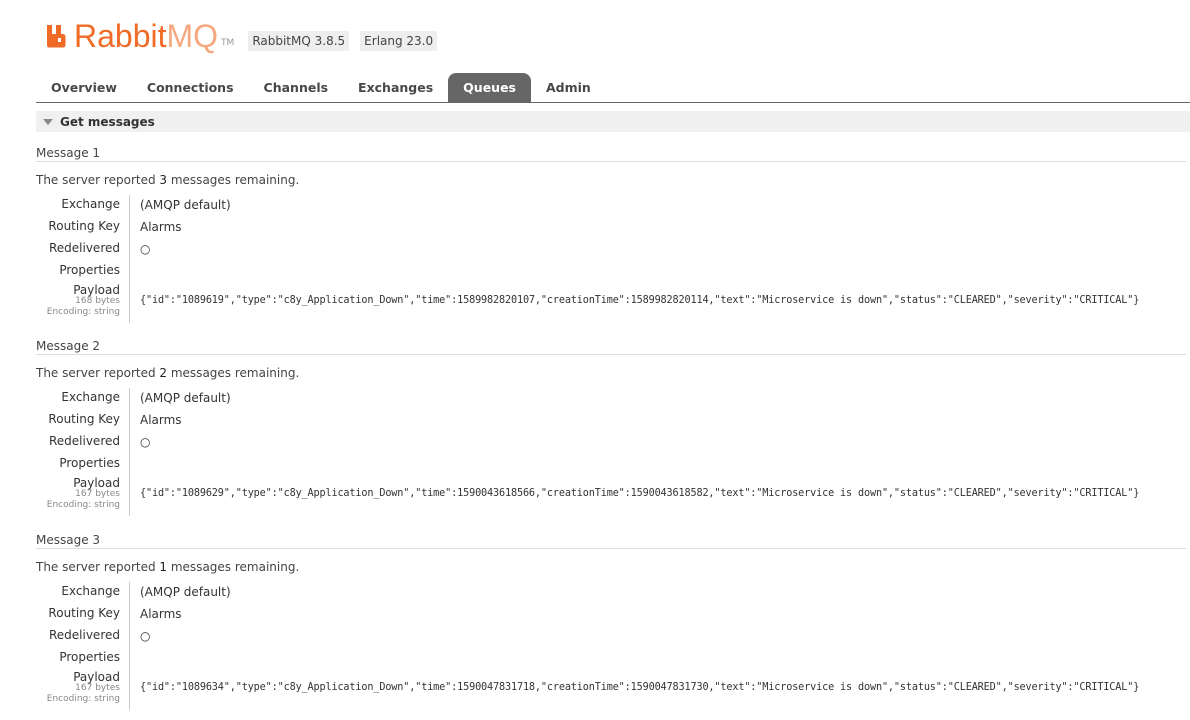 This screenshot has width=1190, height=720. Describe the element at coordinates (107, 121) in the screenshot. I see `section-title: Get messages` at that location.